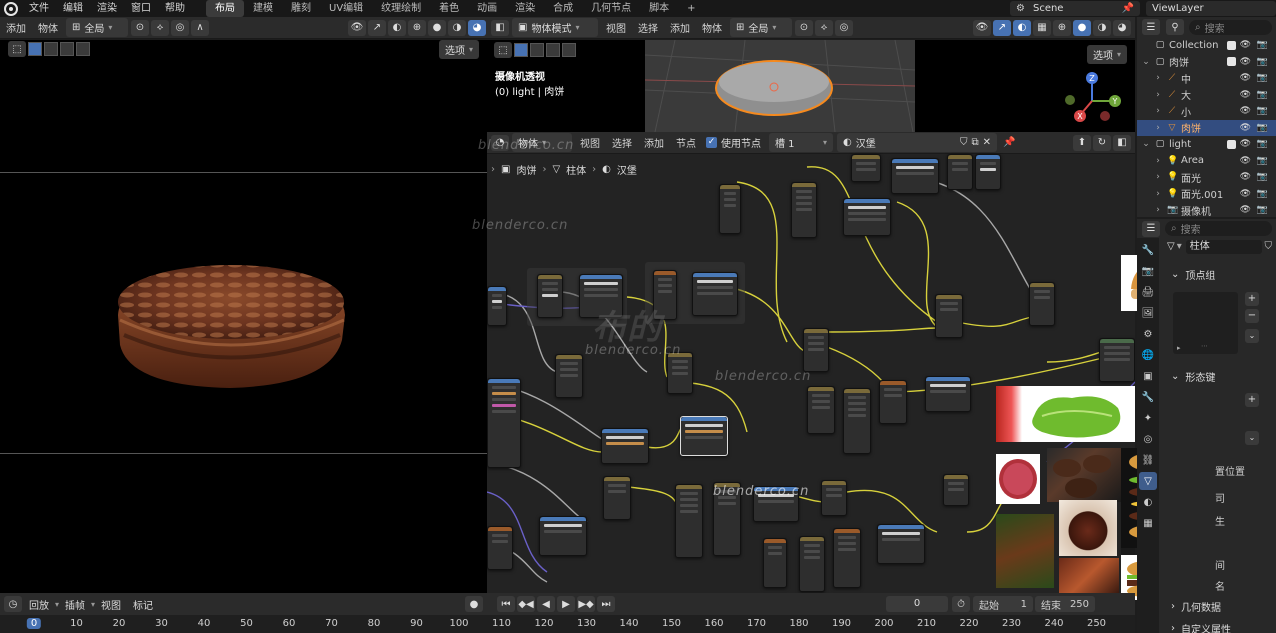  I want to click on view-layer-tab-icon: 🖼, so click(1148, 313).